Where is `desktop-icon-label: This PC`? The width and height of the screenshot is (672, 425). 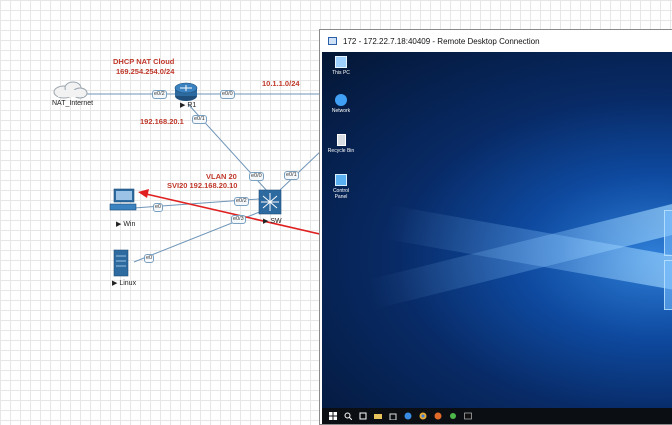 desktop-icon-label: This PC is located at coordinates (341, 73).